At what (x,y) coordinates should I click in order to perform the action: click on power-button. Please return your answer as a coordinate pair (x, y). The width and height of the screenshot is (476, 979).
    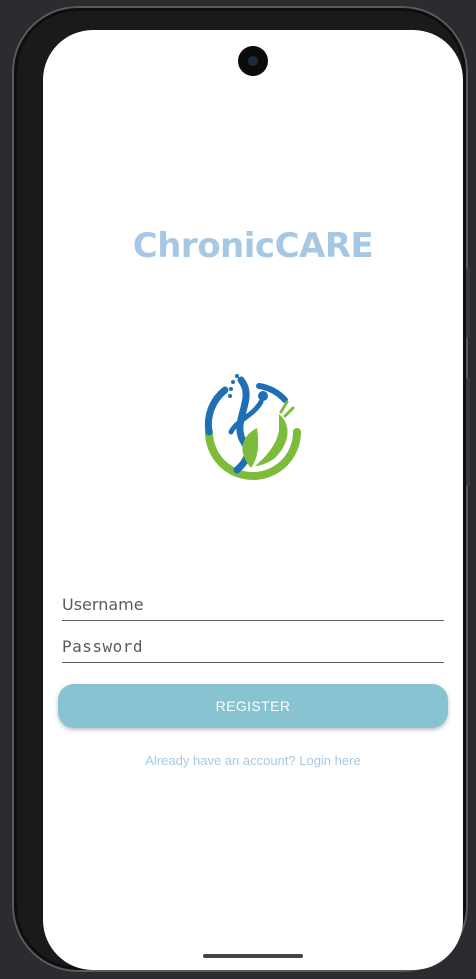
    Looking at the image, I should click on (468, 432).